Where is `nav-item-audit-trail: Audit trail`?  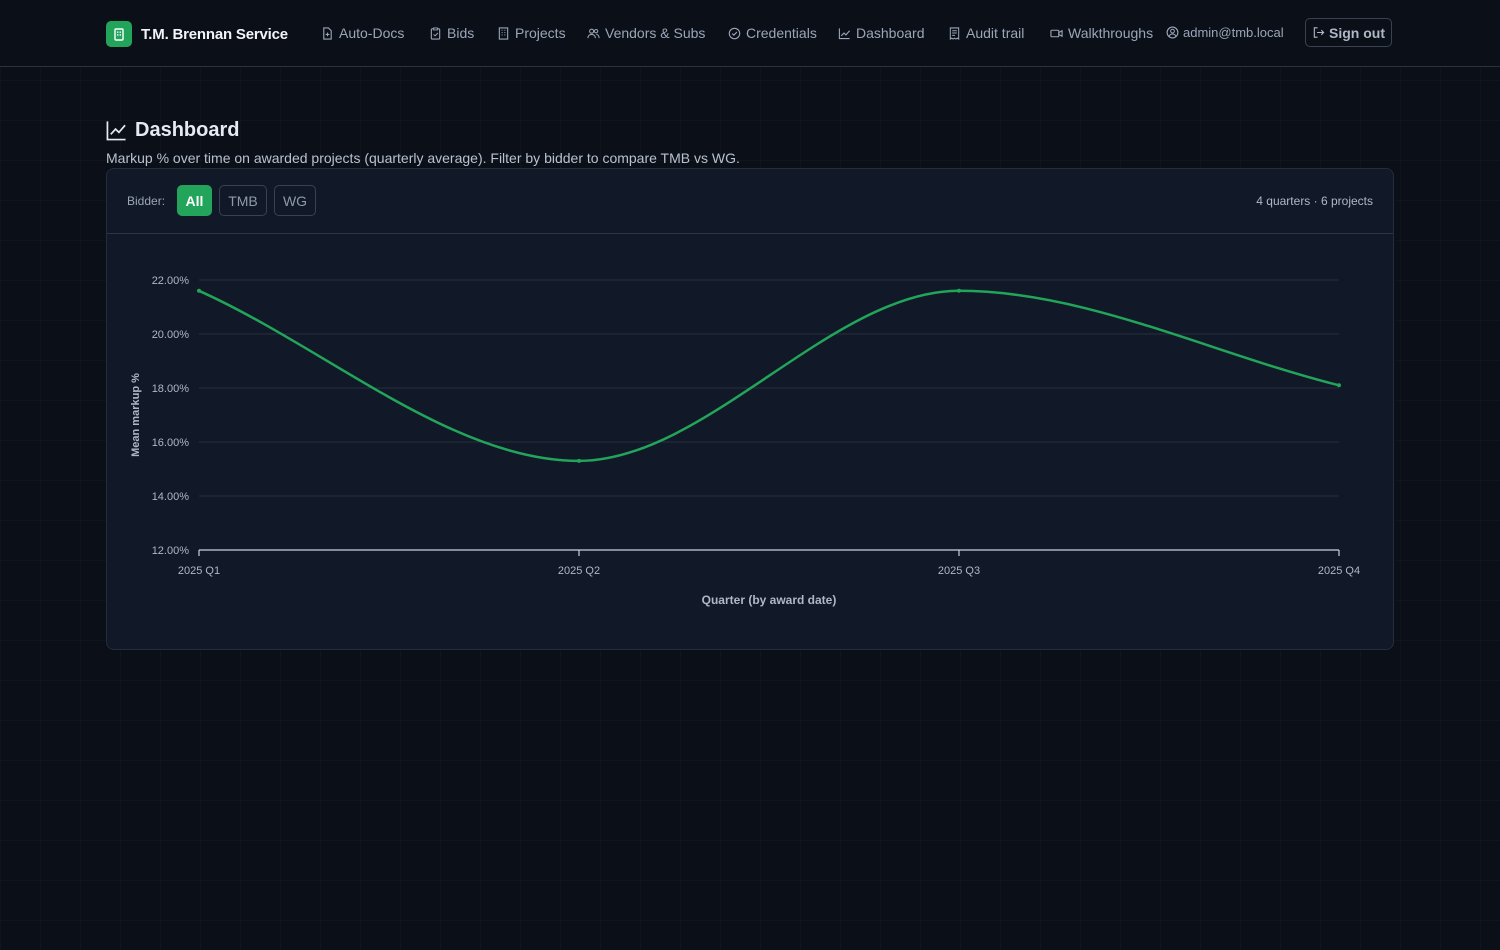 nav-item-audit-trail: Audit trail is located at coordinates (986, 33).